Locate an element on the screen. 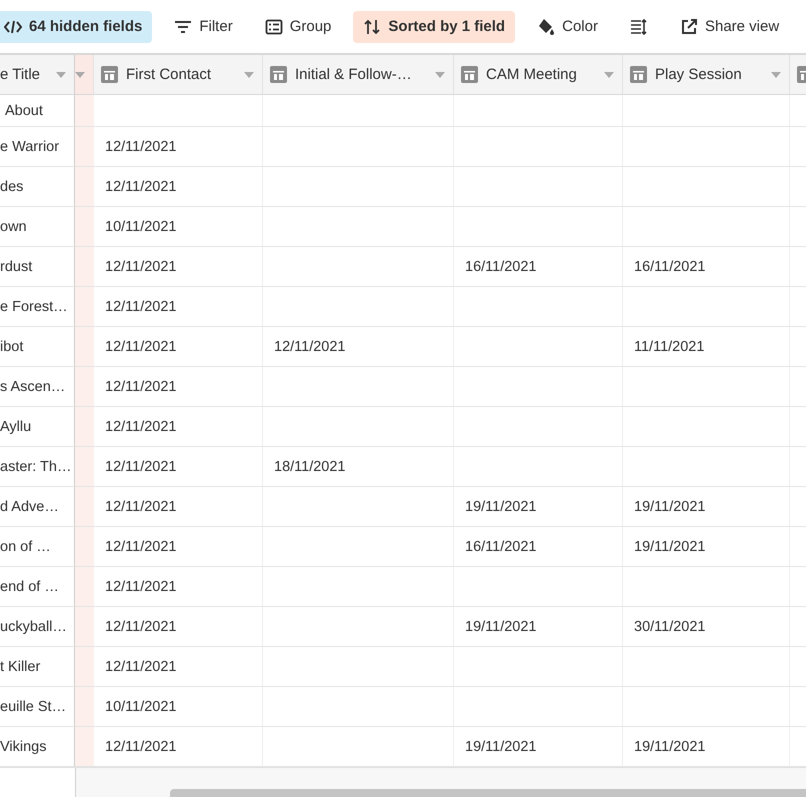 The width and height of the screenshot is (806, 797). list-icon is located at coordinates (273, 27).